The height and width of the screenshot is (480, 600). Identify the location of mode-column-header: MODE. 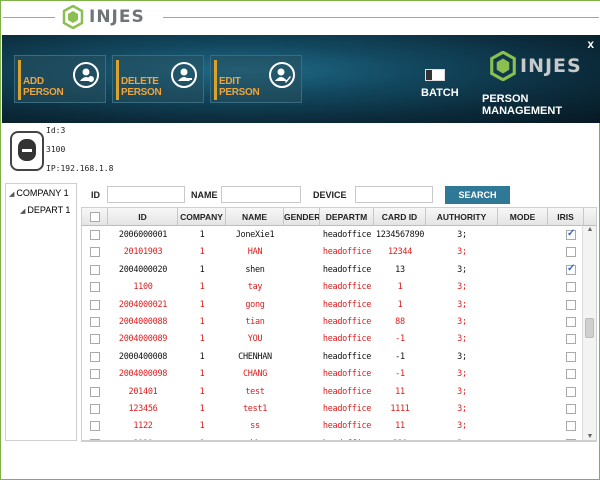
(523, 217).